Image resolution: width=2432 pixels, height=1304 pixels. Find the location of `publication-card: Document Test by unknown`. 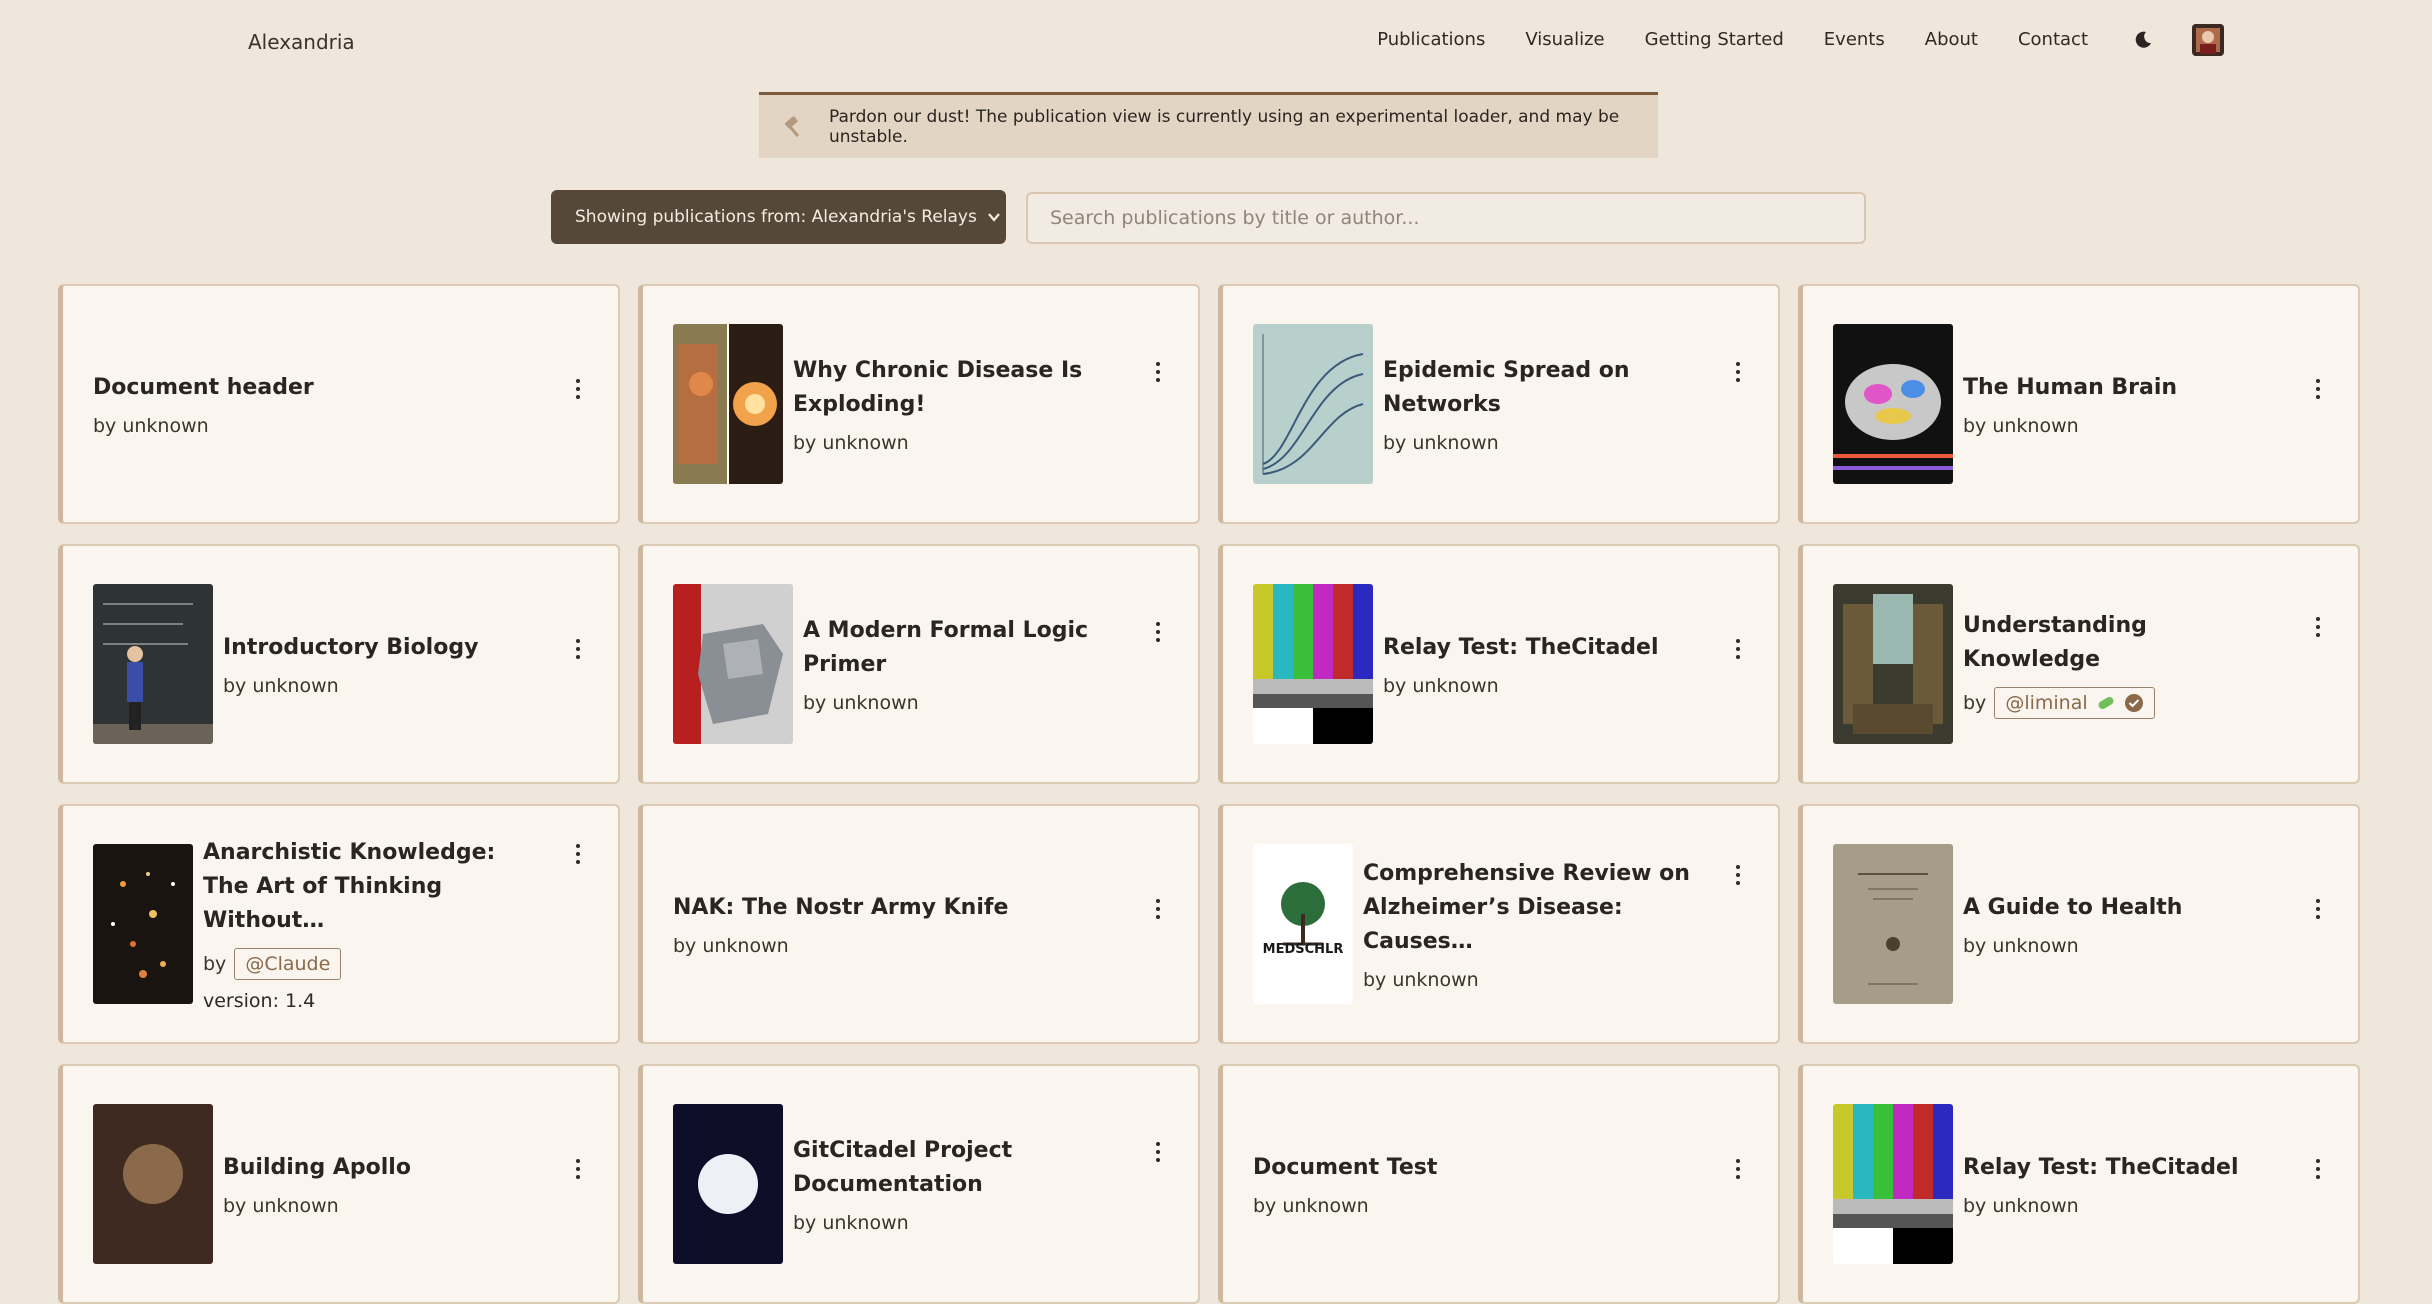

publication-card: Document Test by unknown is located at coordinates (1499, 1184).